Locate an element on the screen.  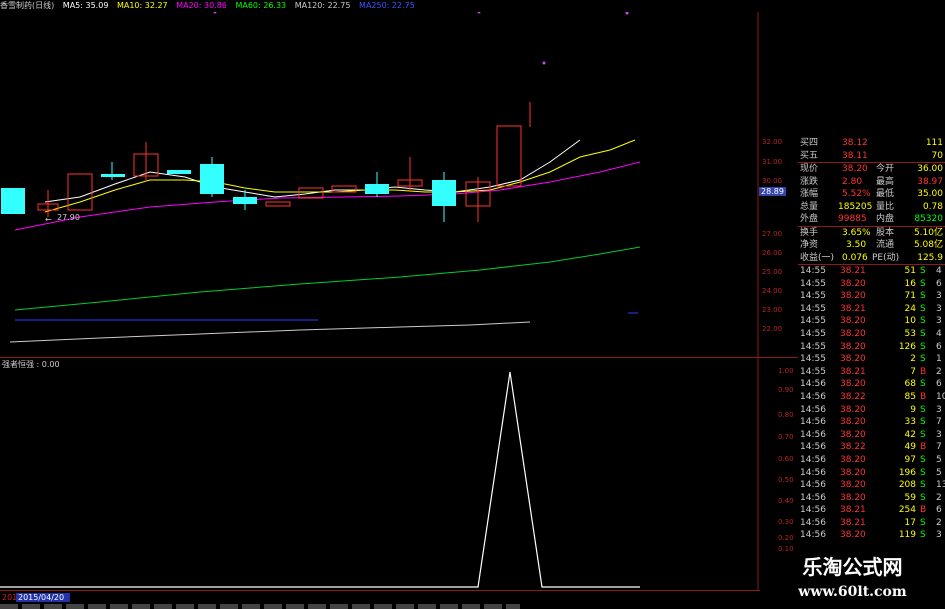
quote-value: 38.11 is located at coordinates (855, 155).